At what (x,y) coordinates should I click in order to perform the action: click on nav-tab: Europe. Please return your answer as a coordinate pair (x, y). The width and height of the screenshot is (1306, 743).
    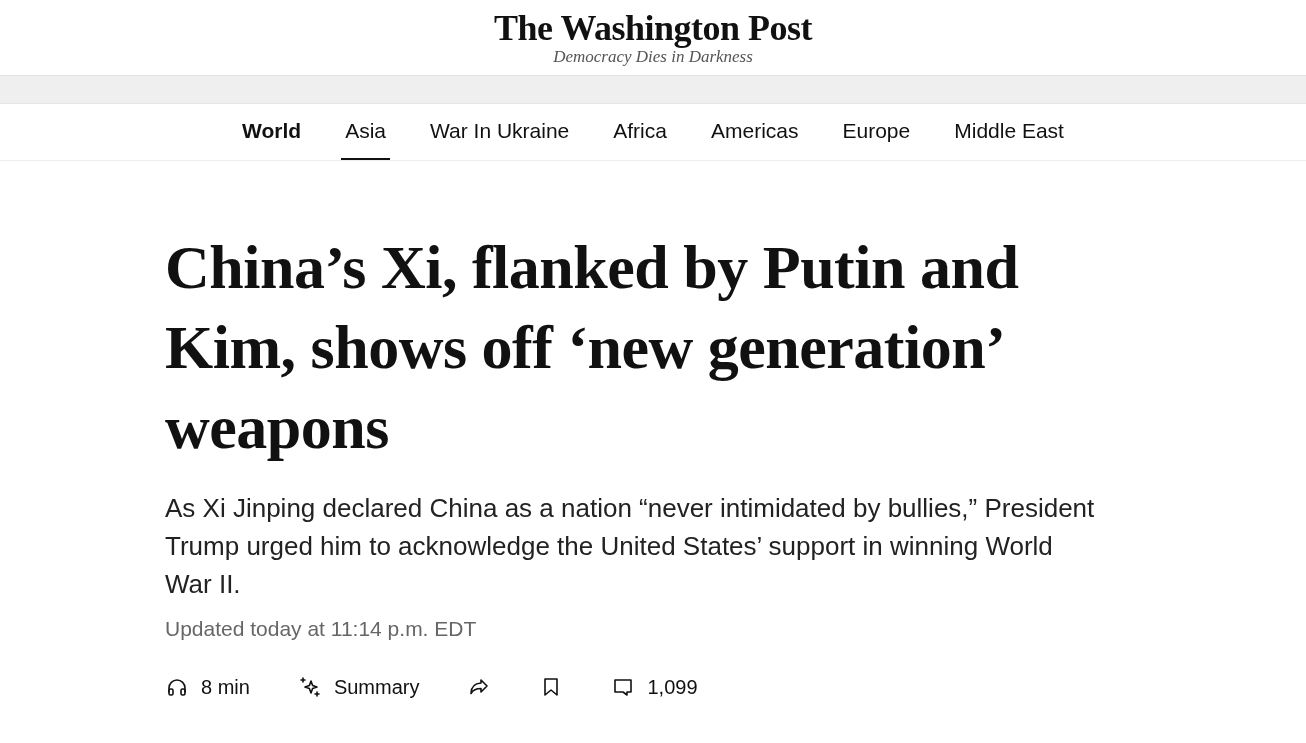
    Looking at the image, I should click on (876, 132).